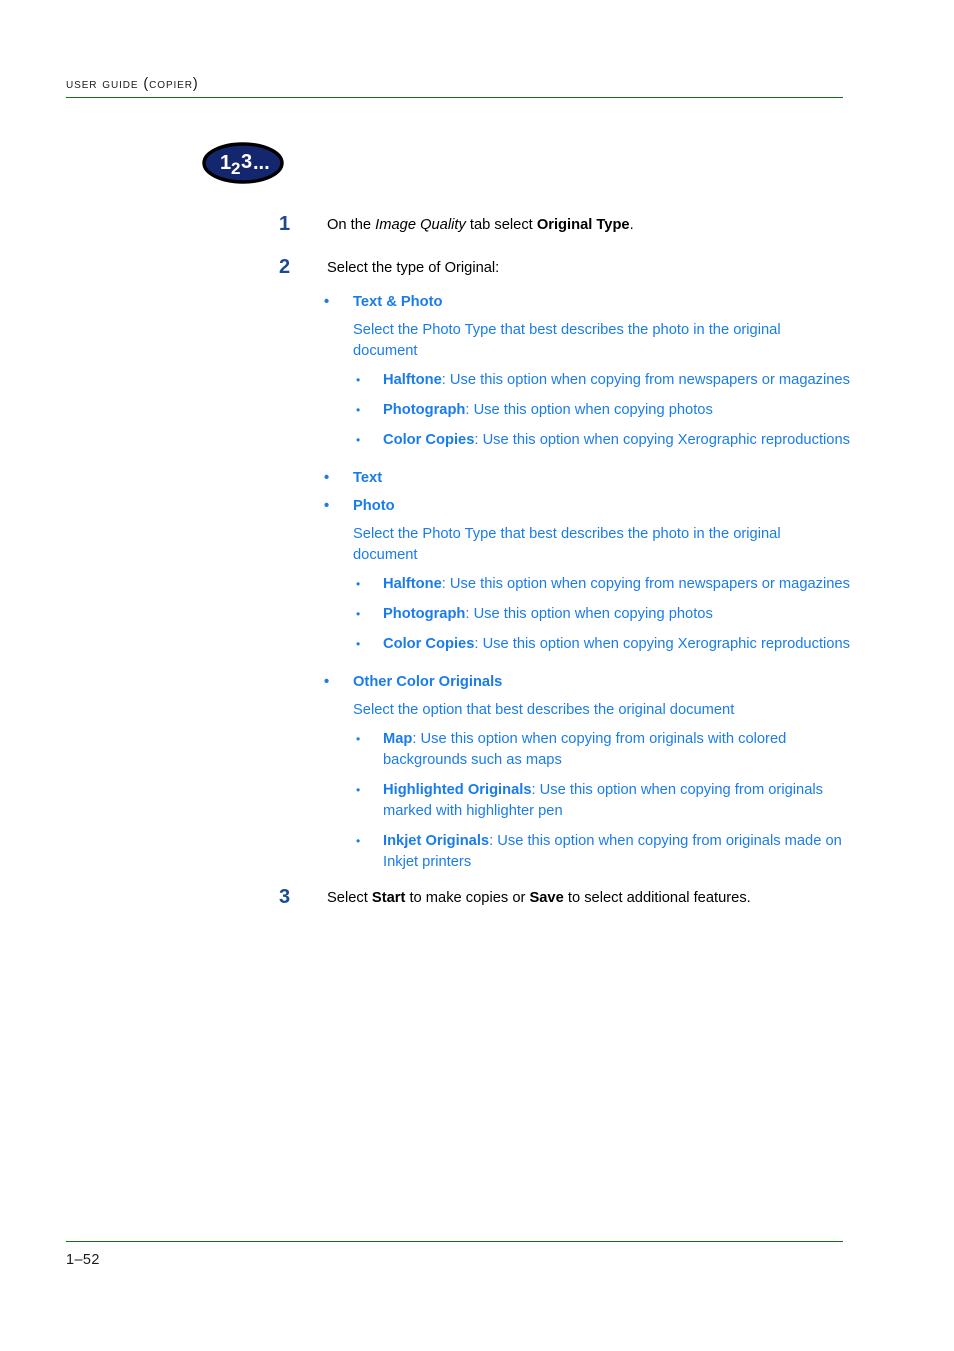 This screenshot has width=954, height=1351. Describe the element at coordinates (583, 225) in the screenshot. I see `step-1-bold-term: Original Type` at that location.